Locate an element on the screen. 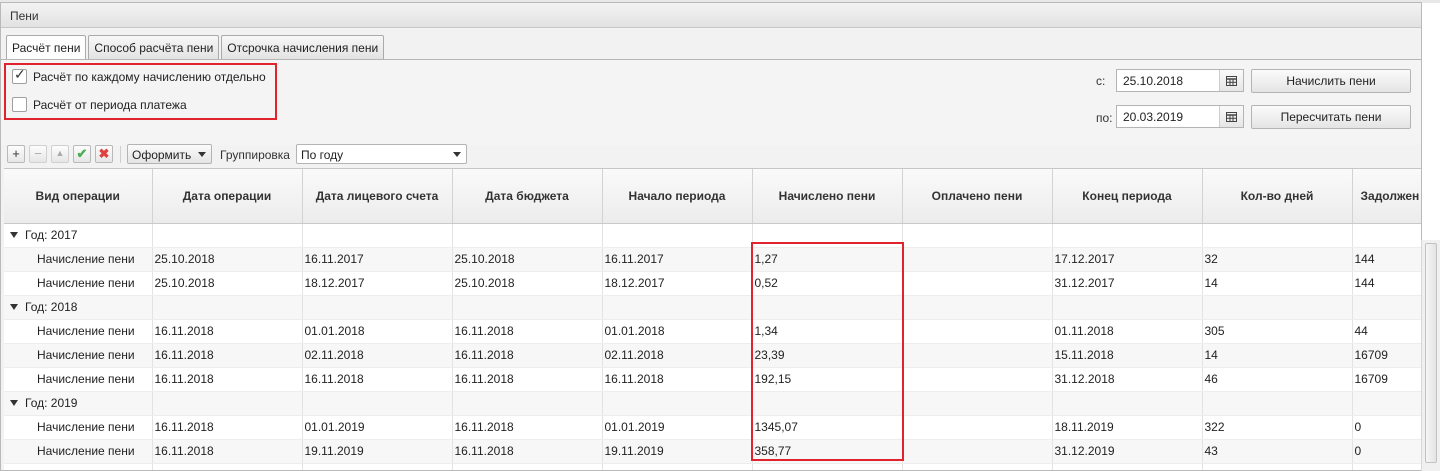 This screenshot has width=1440, height=471. red-x-icon: ✖ is located at coordinates (104, 154).